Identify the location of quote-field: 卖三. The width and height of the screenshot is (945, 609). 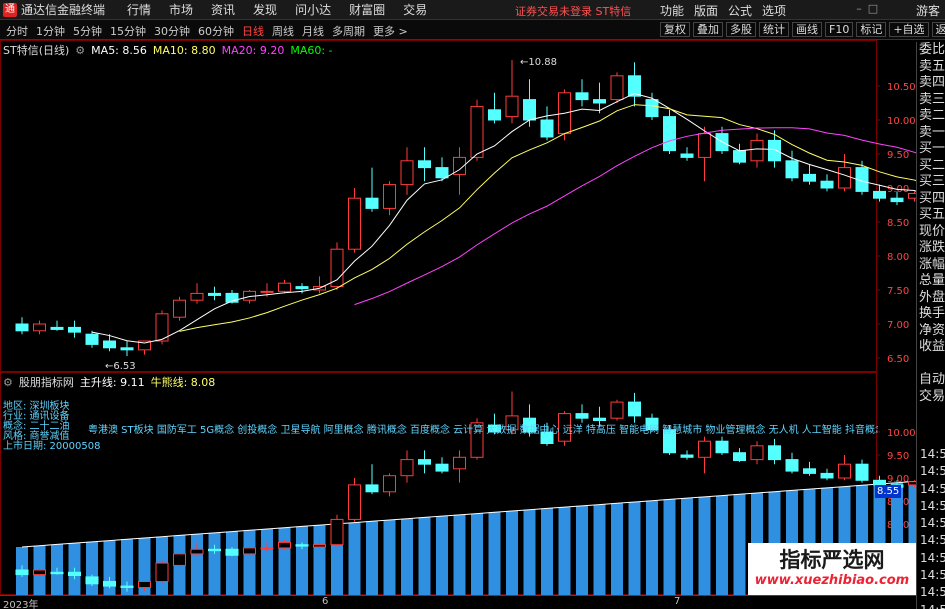
(931, 100).